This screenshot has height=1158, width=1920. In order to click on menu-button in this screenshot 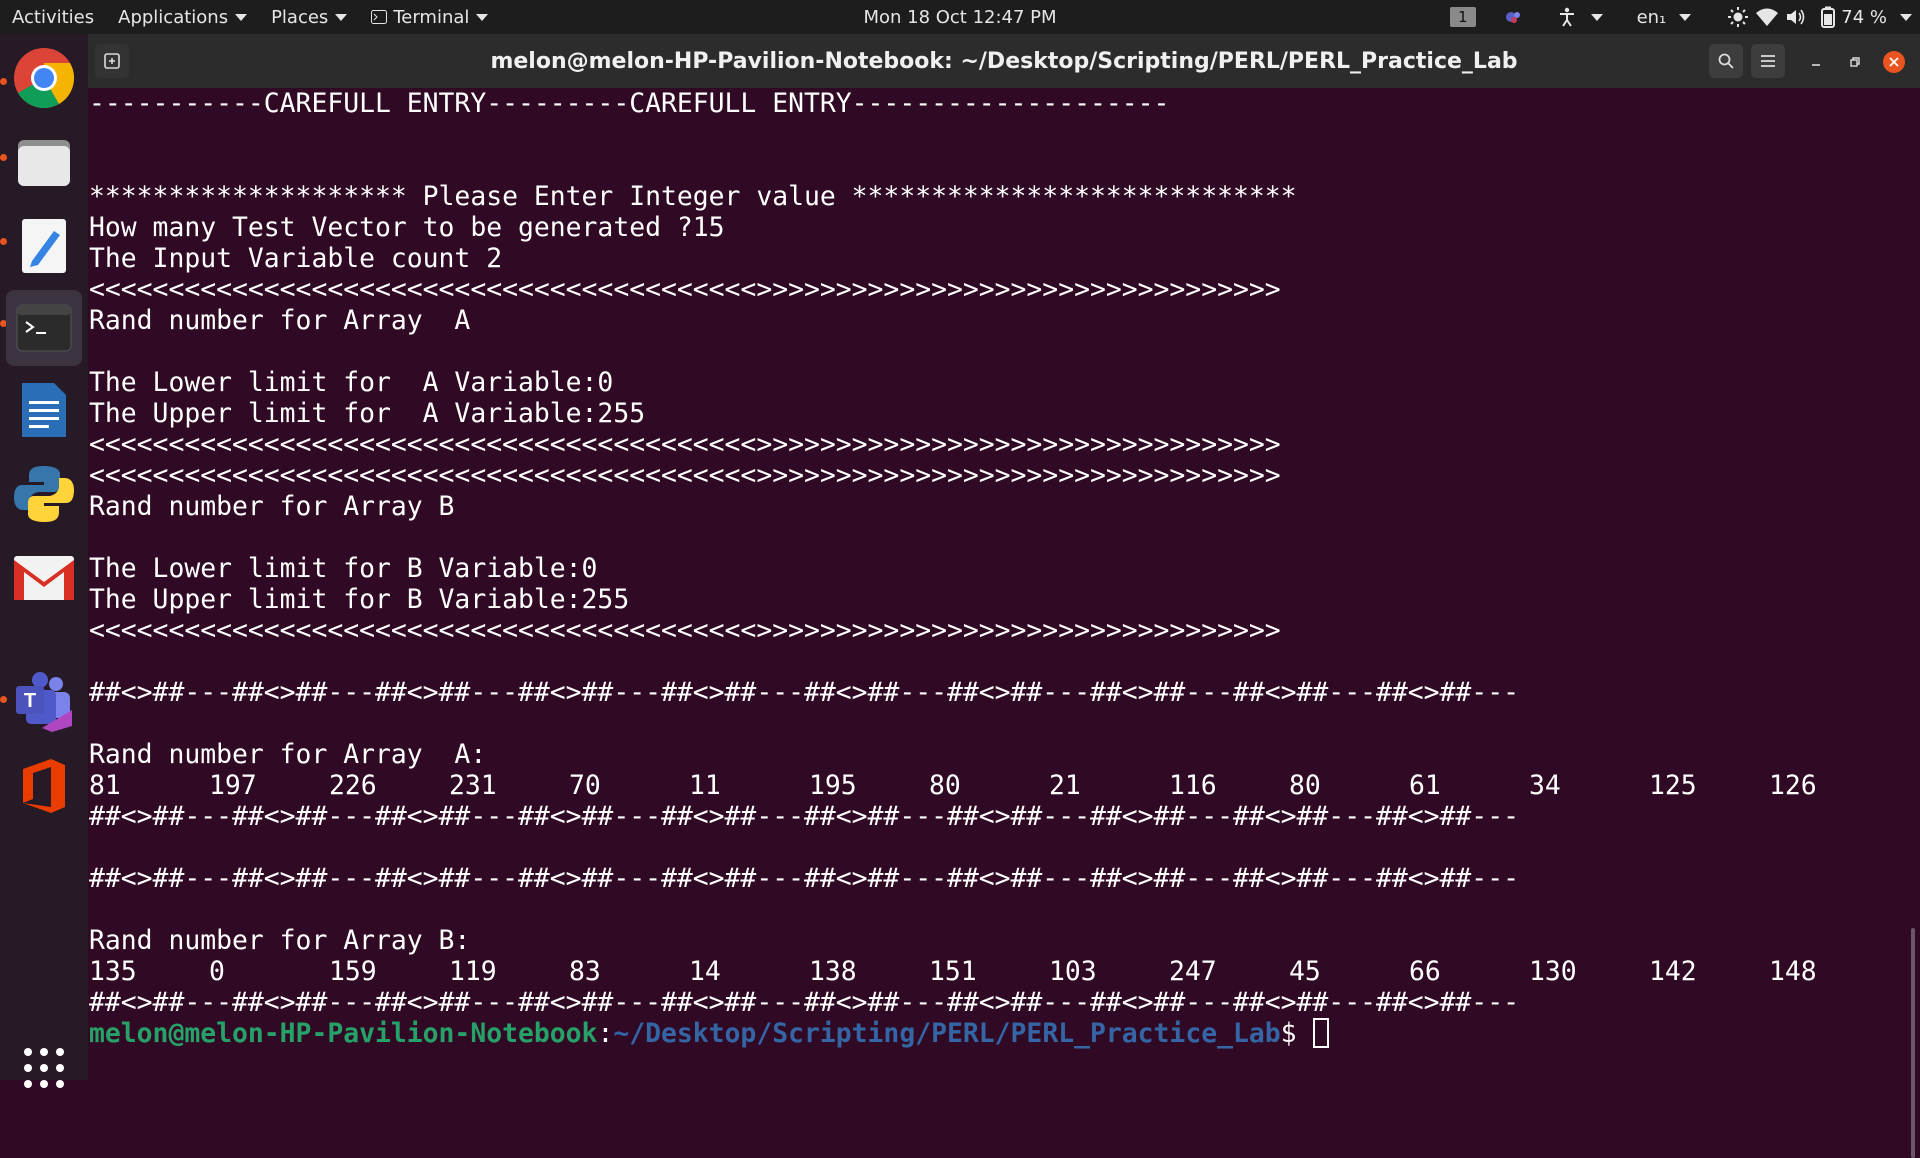, I will do `click(1768, 61)`.